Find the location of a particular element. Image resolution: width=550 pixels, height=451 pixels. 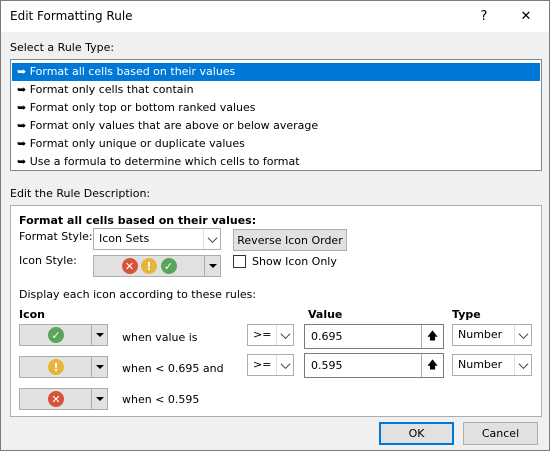

value-column-header: Value is located at coordinates (325, 314).